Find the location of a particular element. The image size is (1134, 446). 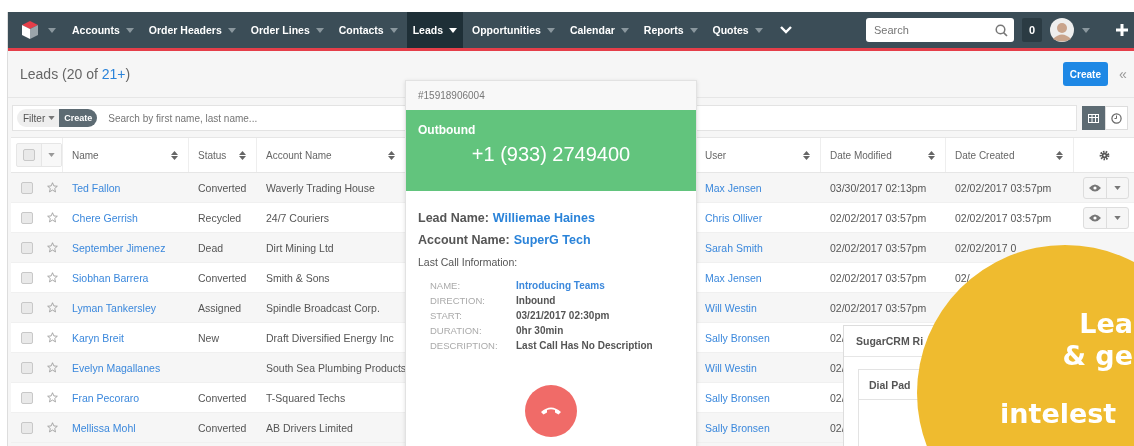

status-text: Dead is located at coordinates (211, 247).